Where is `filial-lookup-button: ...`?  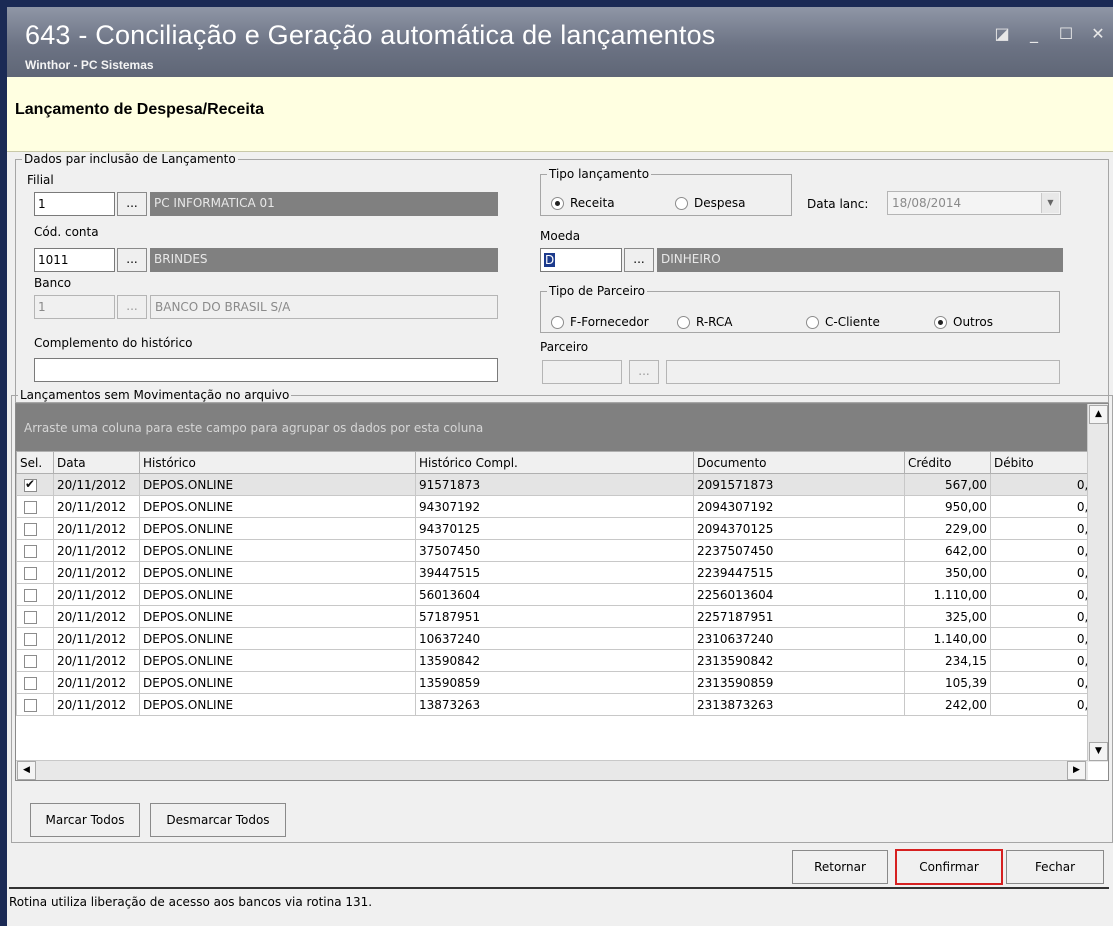
filial-lookup-button: ... is located at coordinates (132, 204).